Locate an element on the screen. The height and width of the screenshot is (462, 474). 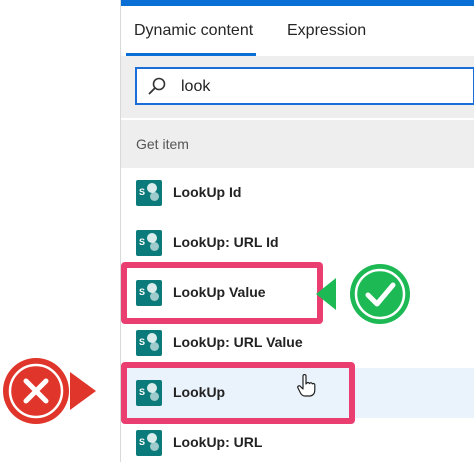
tab-expression: Expression is located at coordinates (326, 31).